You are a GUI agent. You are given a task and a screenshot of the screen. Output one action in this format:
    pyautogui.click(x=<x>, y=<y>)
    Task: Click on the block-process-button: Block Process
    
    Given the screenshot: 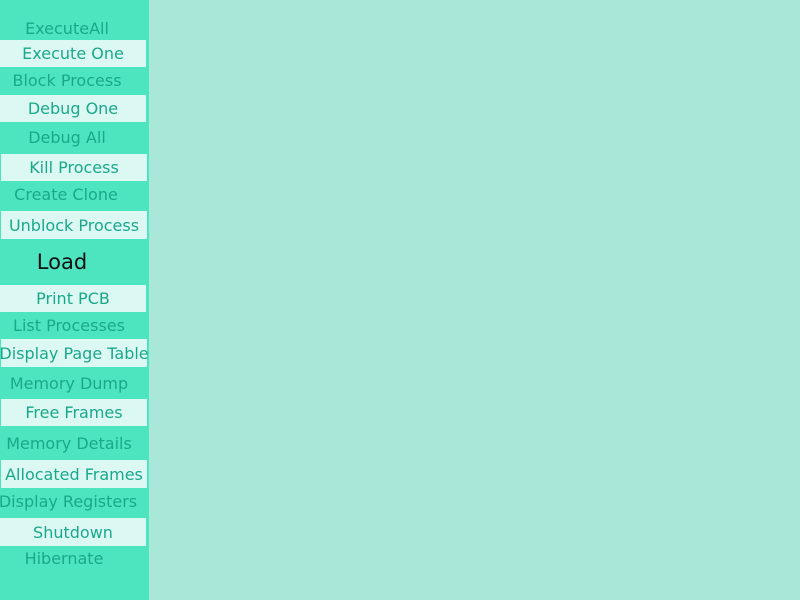 What is the action you would take?
    pyautogui.click(x=67, y=80)
    